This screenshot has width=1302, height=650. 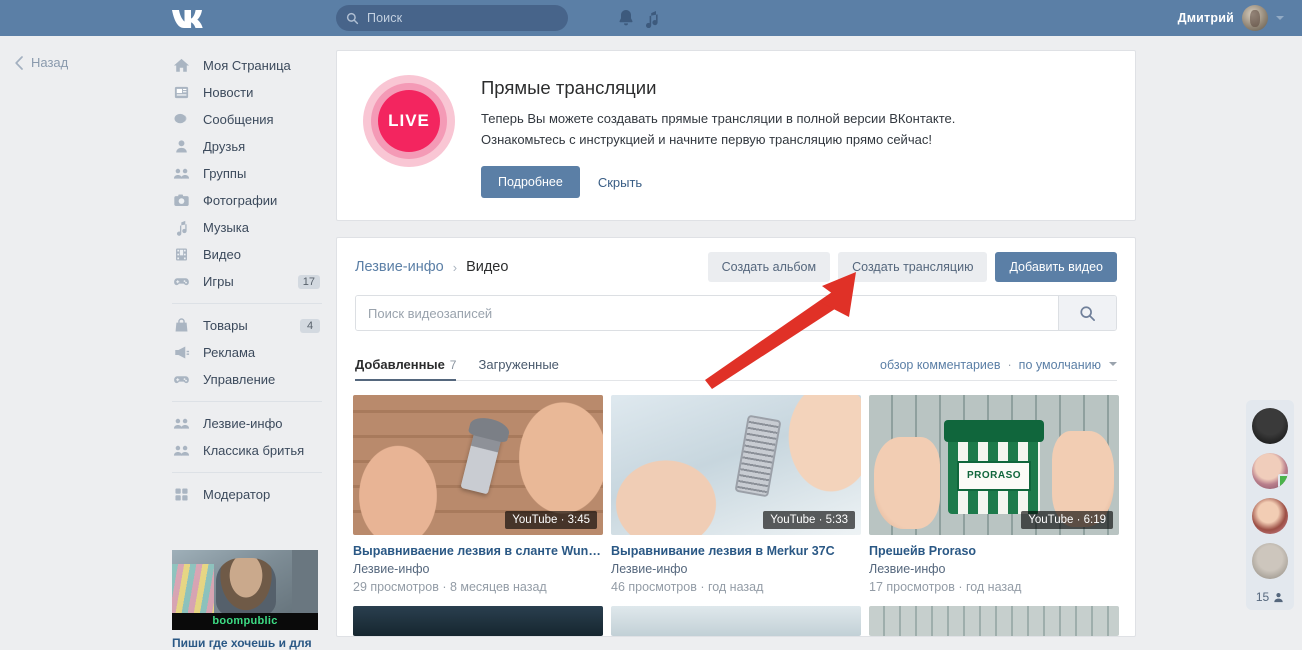 I want to click on sidebar-item-news: Новости, so click(x=245, y=92).